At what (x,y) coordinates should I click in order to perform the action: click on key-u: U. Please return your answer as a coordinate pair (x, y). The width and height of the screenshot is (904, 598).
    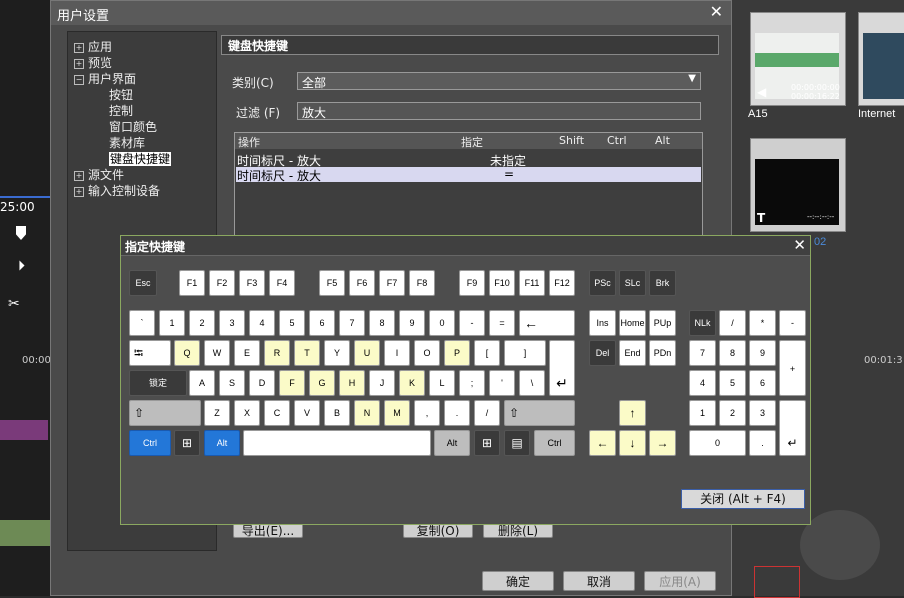
    Looking at the image, I should click on (367, 353).